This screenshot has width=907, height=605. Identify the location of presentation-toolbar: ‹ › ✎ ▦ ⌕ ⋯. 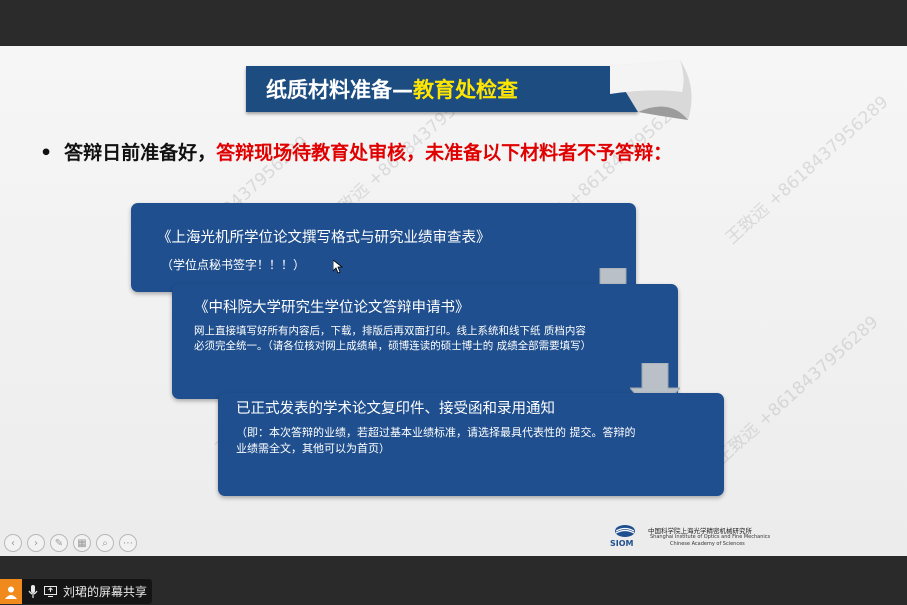
(70, 543).